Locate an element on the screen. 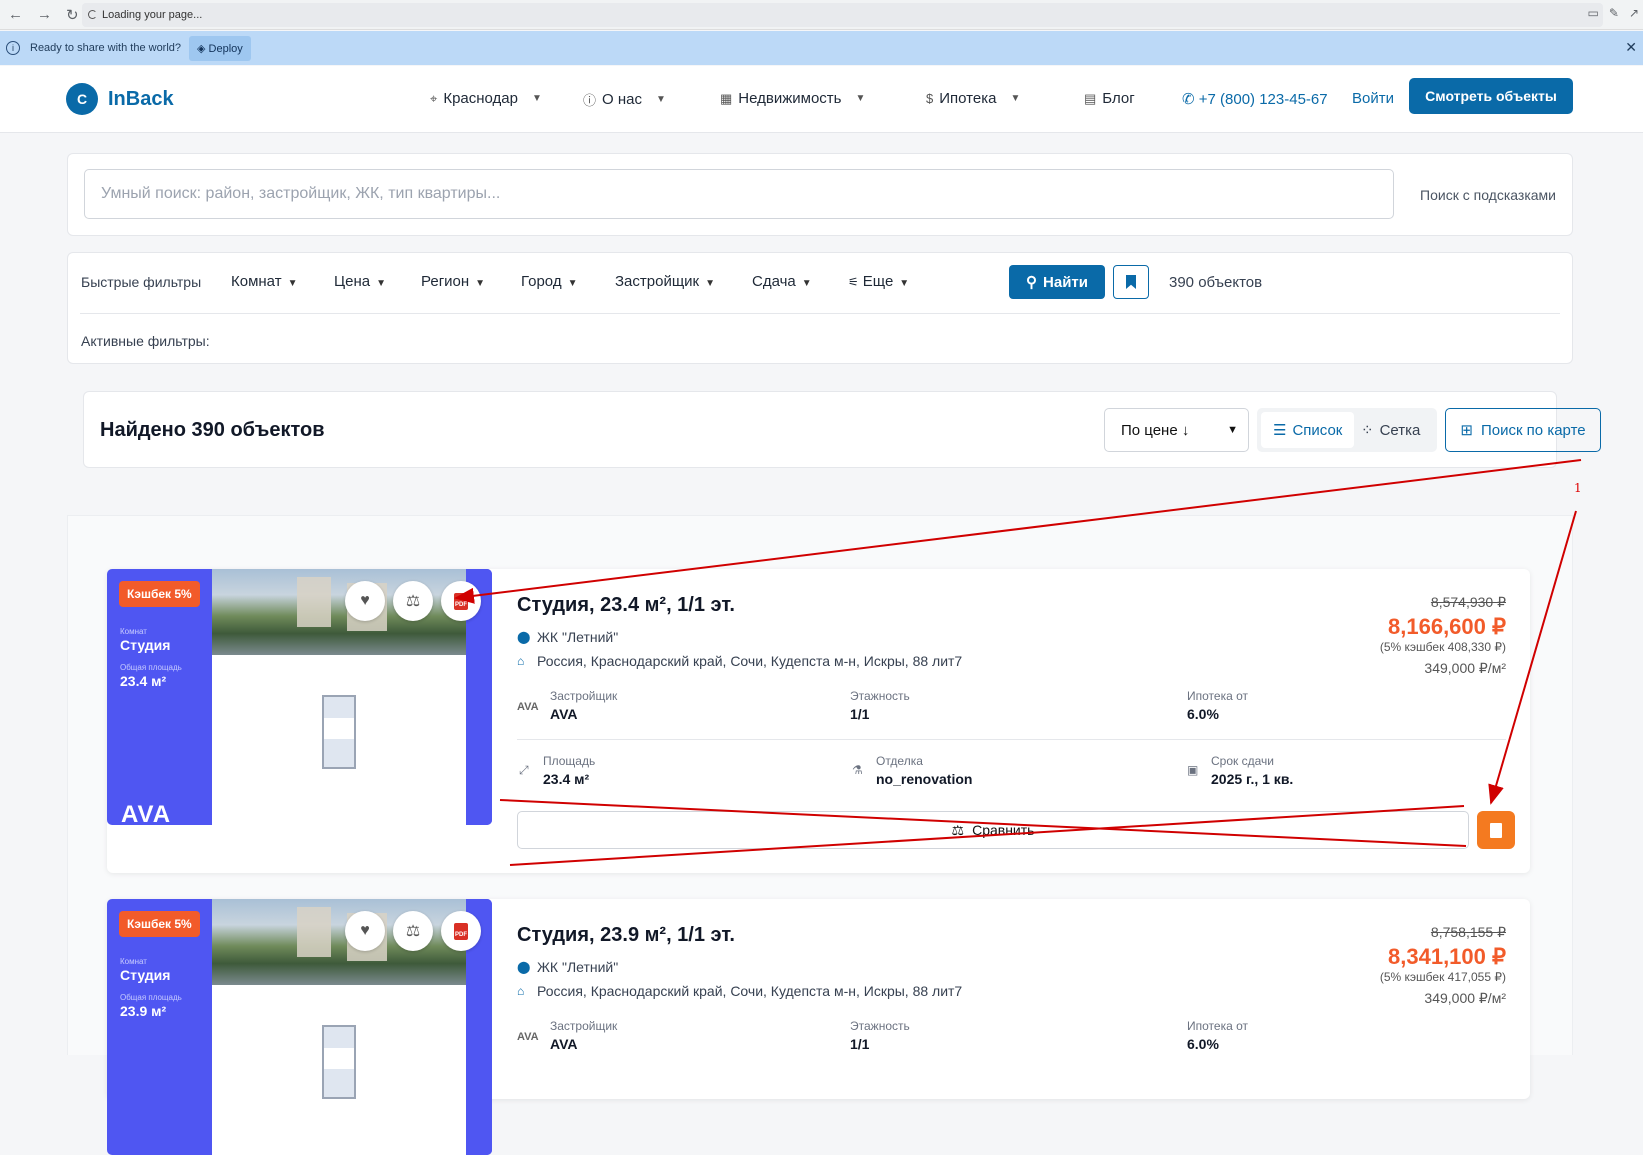 The width and height of the screenshot is (1643, 1155). filter-deadline: Сдача ▼ is located at coordinates (782, 281).